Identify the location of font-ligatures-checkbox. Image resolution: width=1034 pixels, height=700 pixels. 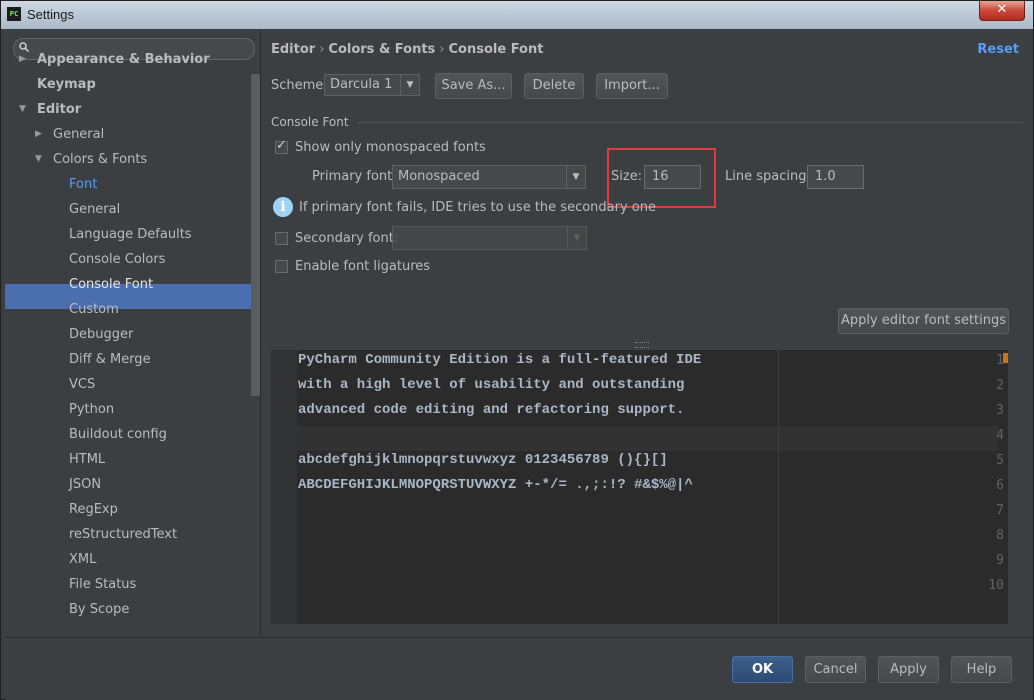
(281, 266).